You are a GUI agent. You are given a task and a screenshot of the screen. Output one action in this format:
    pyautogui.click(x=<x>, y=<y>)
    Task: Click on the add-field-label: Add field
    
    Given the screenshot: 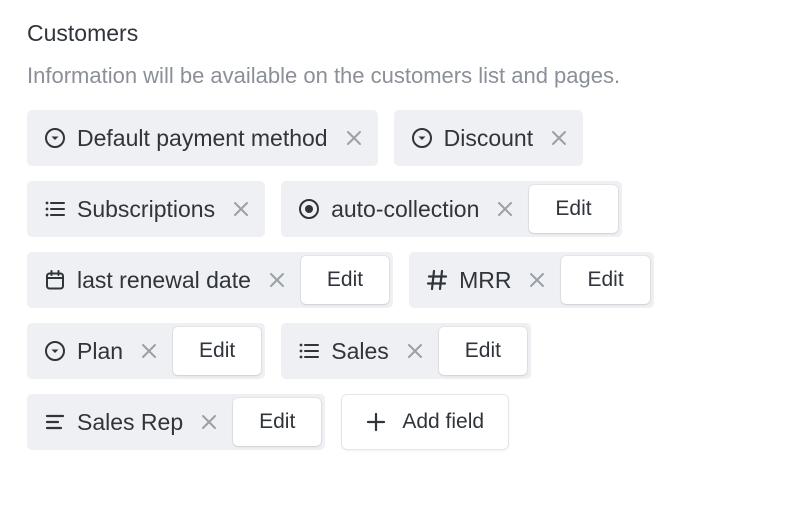 What is the action you would take?
    pyautogui.click(x=443, y=421)
    